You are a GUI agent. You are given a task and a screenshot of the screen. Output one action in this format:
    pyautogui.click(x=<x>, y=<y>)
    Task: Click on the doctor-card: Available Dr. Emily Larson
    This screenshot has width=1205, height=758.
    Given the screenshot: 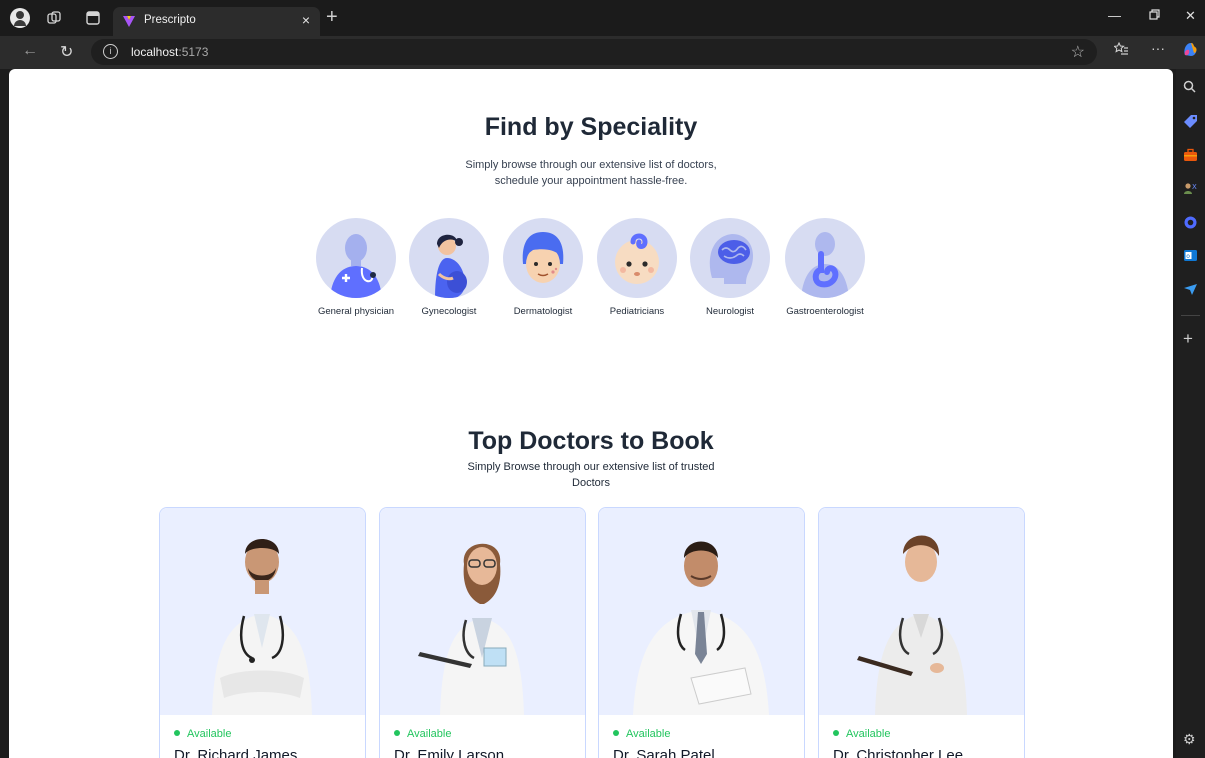 What is the action you would take?
    pyautogui.click(x=482, y=632)
    